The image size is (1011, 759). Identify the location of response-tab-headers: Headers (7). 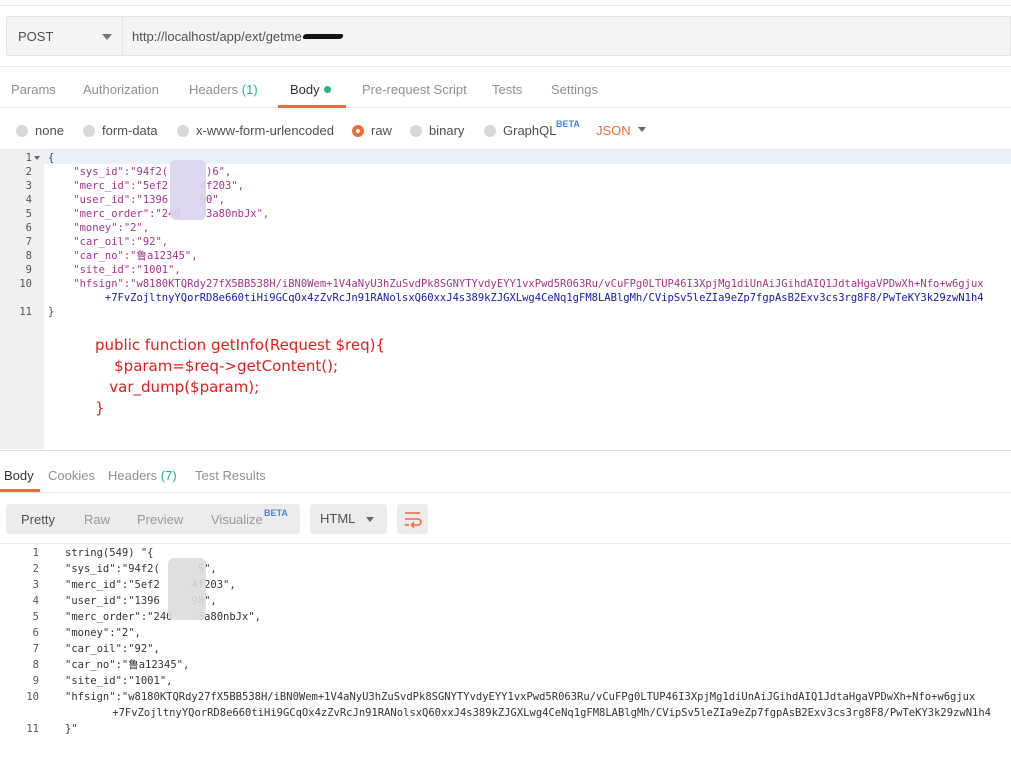
(142, 475).